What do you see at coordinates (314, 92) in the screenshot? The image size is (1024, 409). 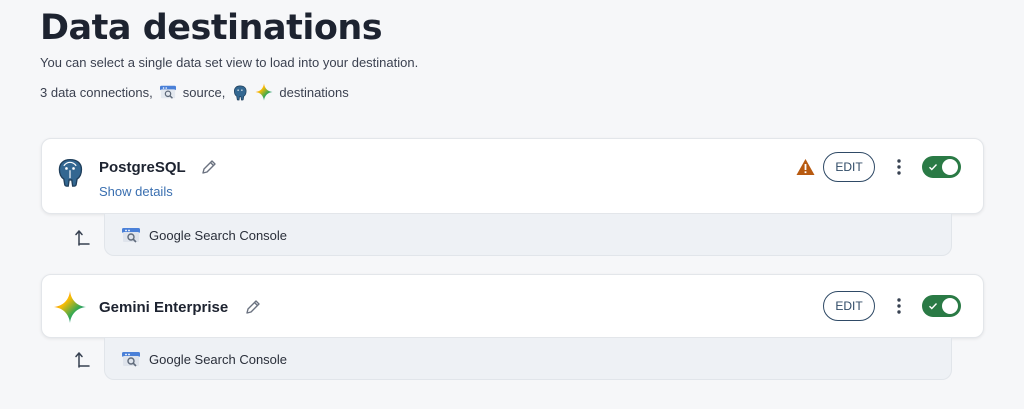 I see `summary-destinations: destinations` at bounding box center [314, 92].